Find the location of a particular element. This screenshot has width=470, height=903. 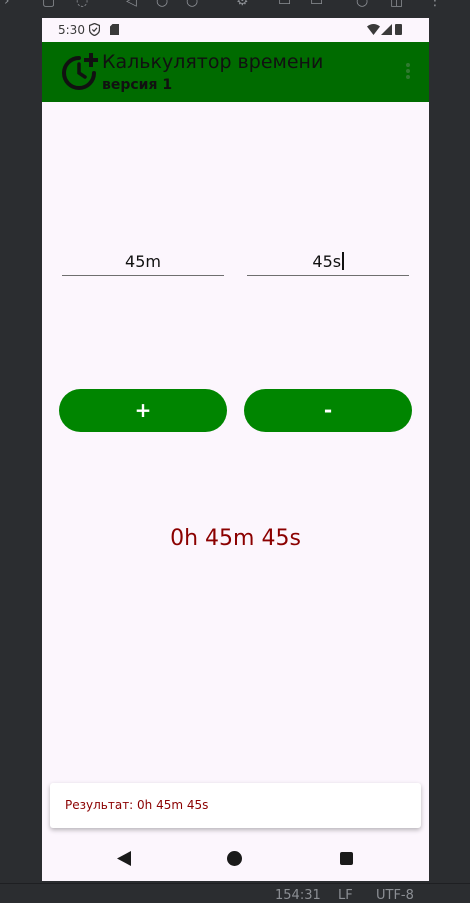

minutes-input-value: 45m is located at coordinates (143, 261).